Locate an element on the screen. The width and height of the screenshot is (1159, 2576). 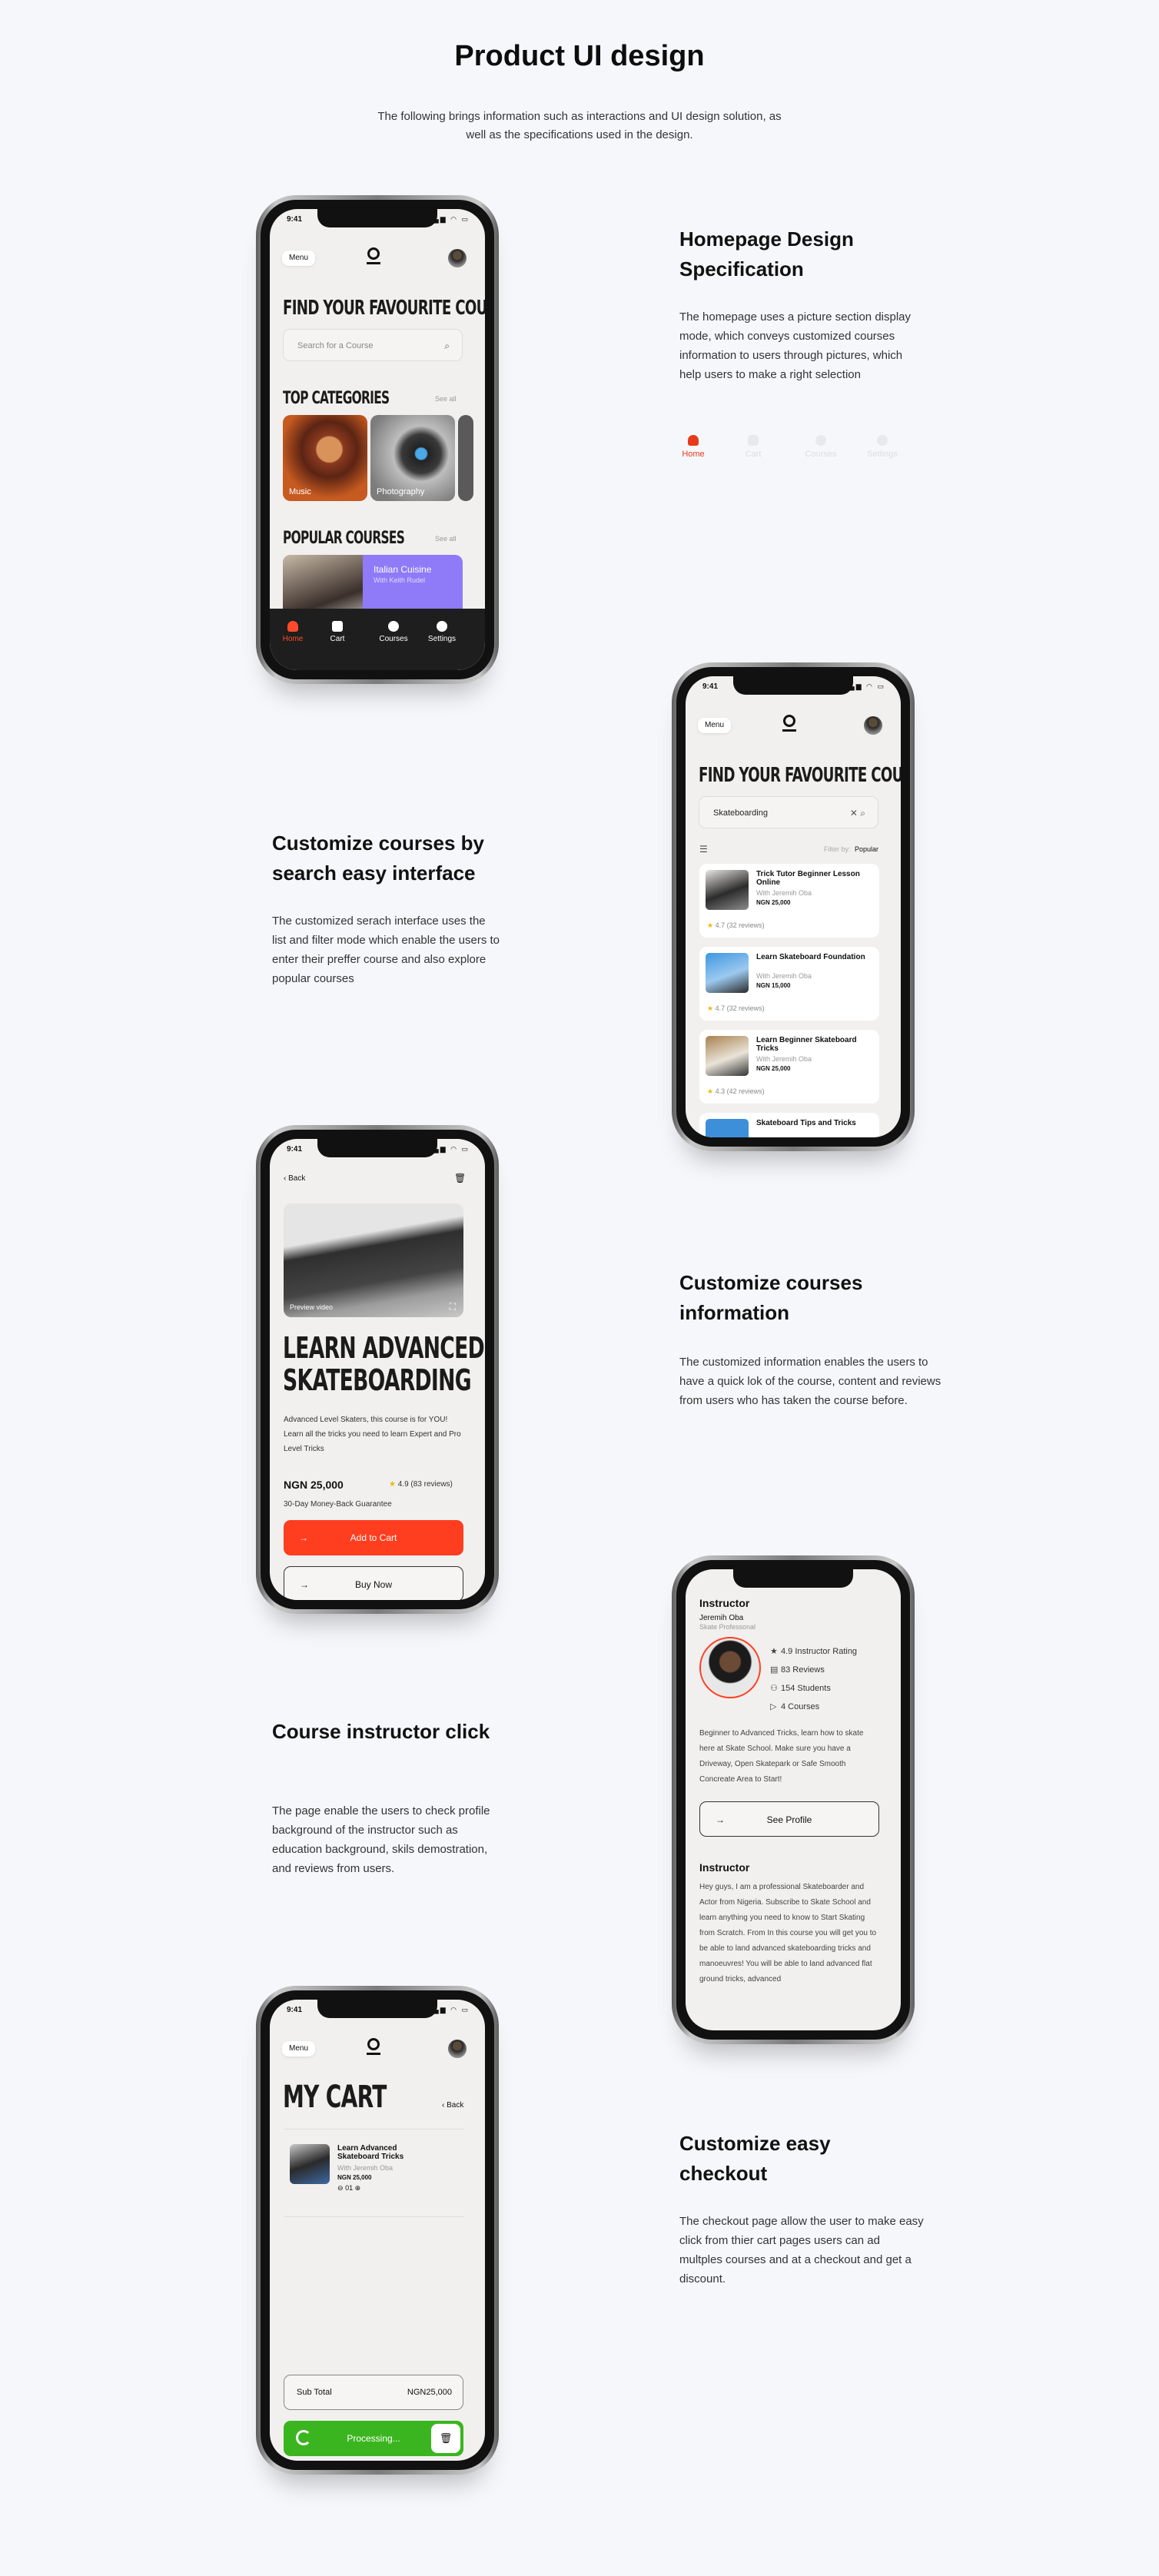
popular-courses-title: POPULAR COURSES is located at coordinates (344, 538).